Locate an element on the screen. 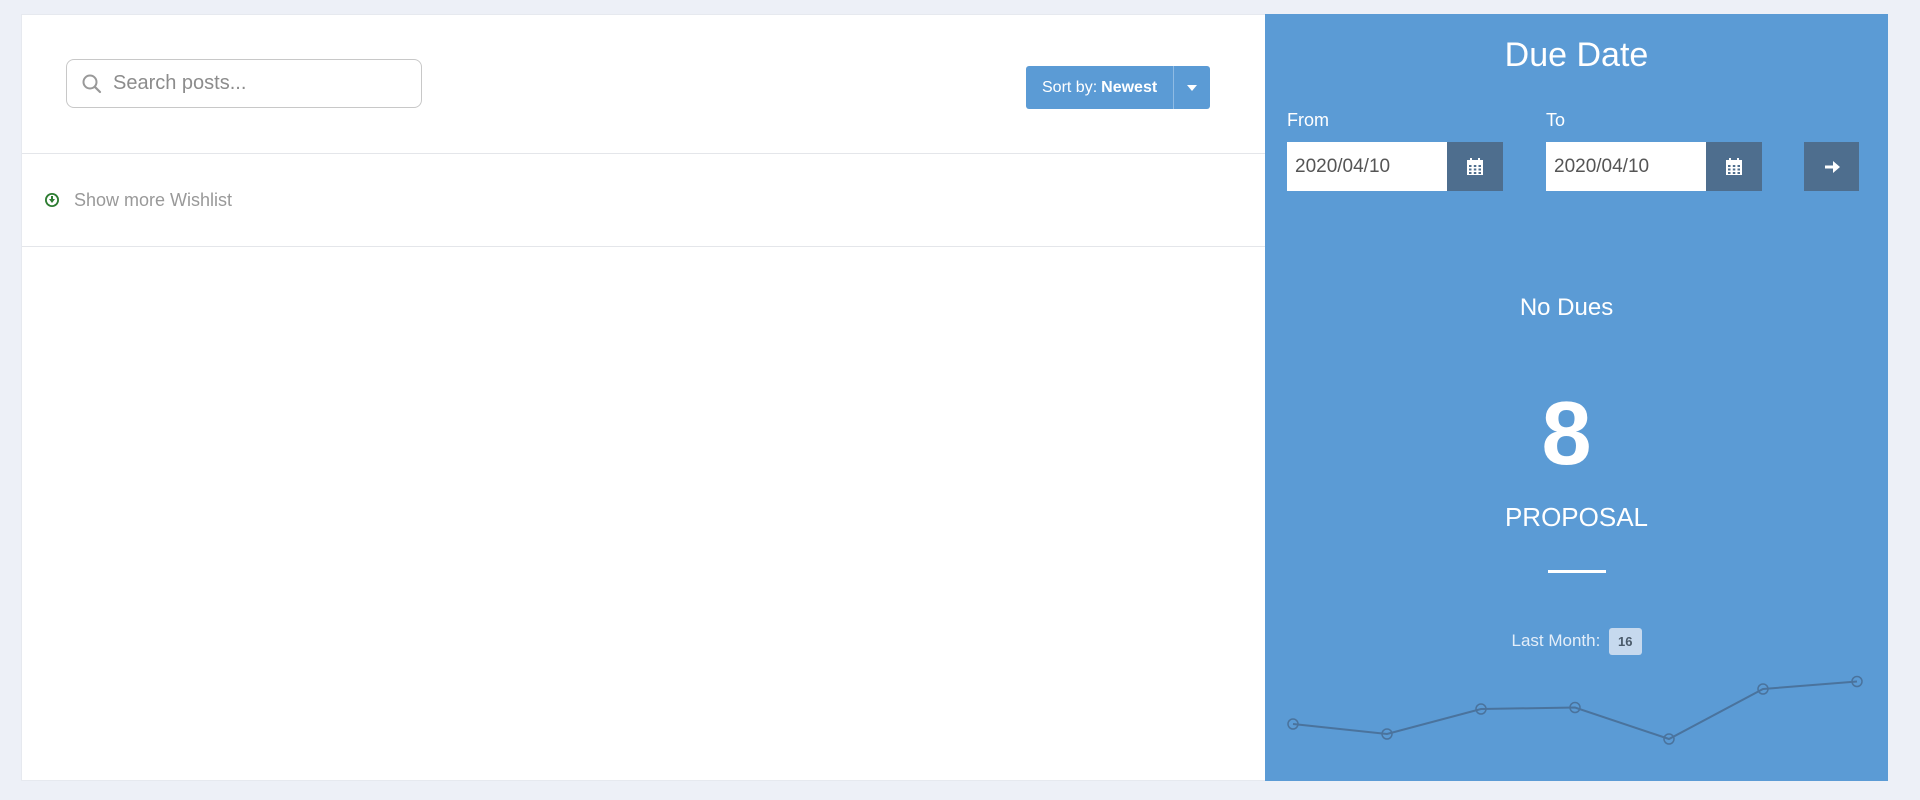  arrow-right-icon is located at coordinates (1832, 166).